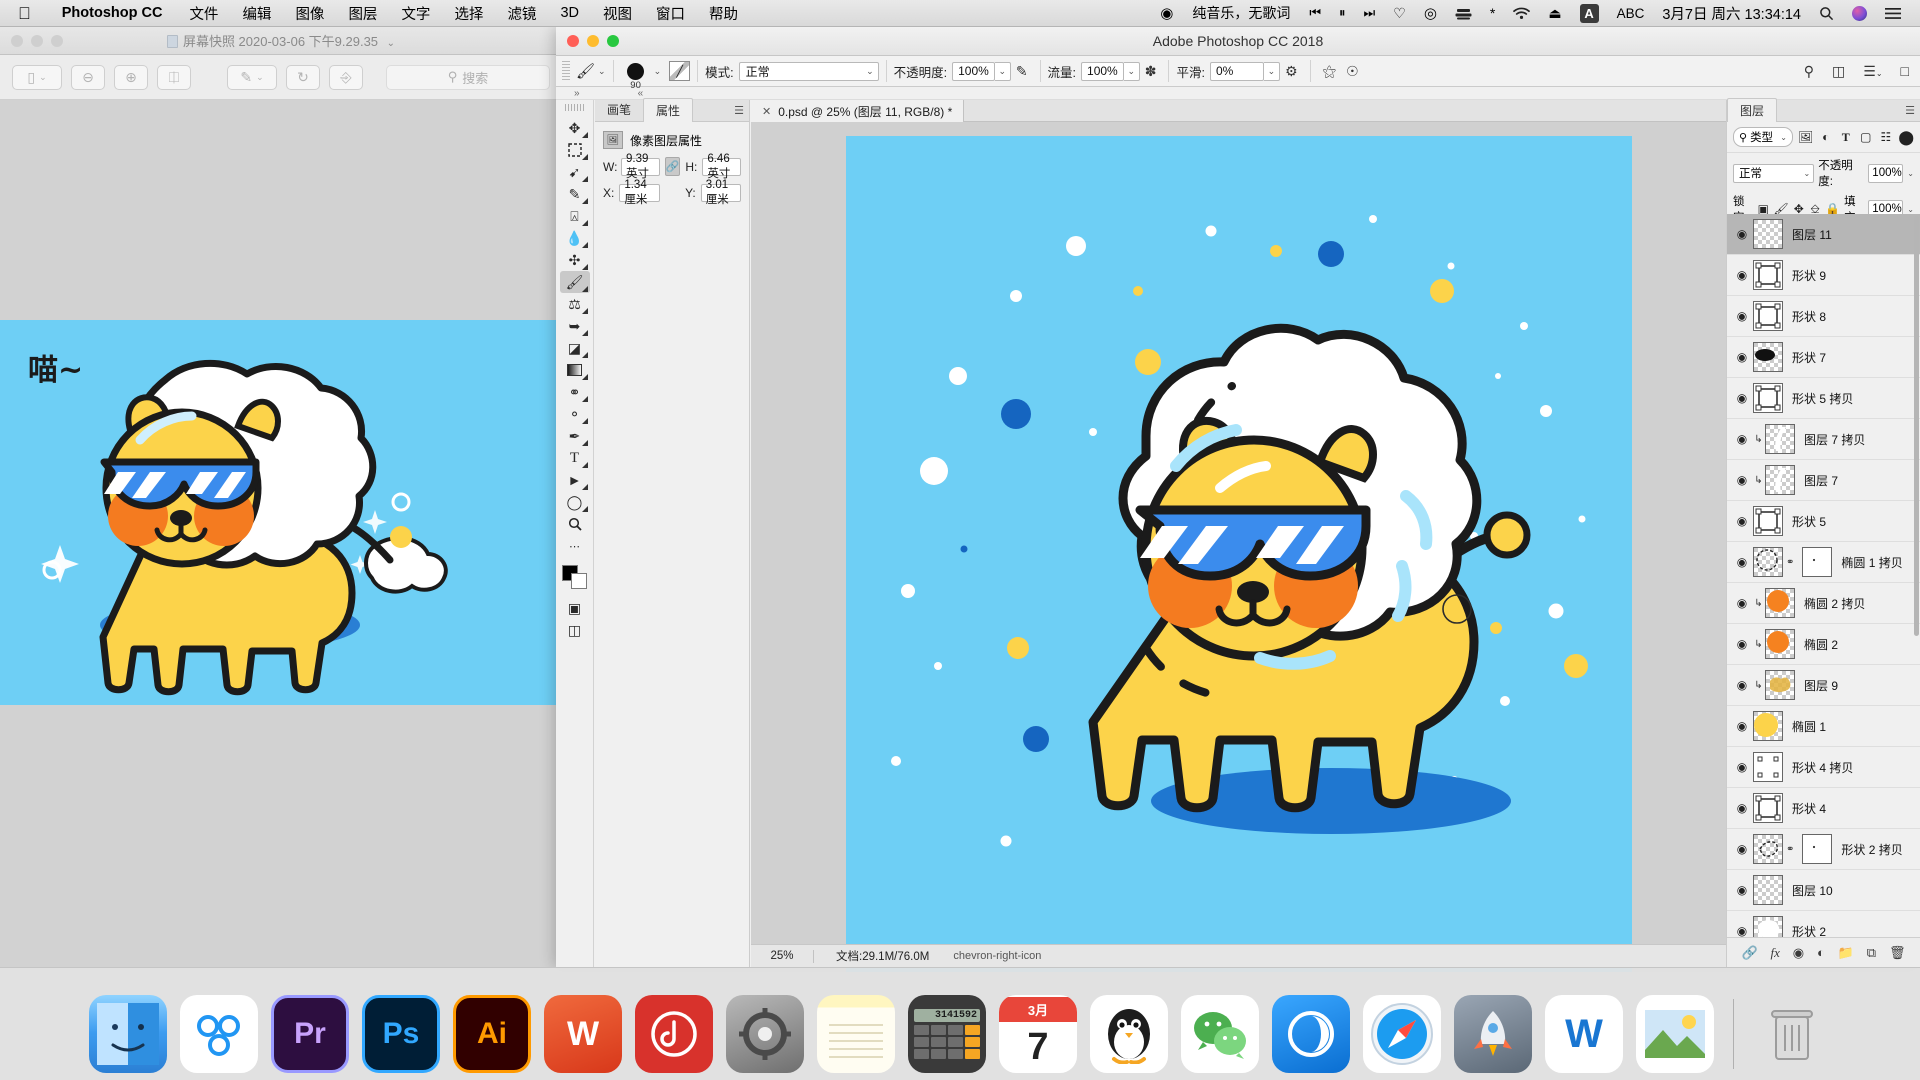  Describe the element at coordinates (1022, 71) in the screenshot. I see `pressure-opacity-icon: ✎` at that location.